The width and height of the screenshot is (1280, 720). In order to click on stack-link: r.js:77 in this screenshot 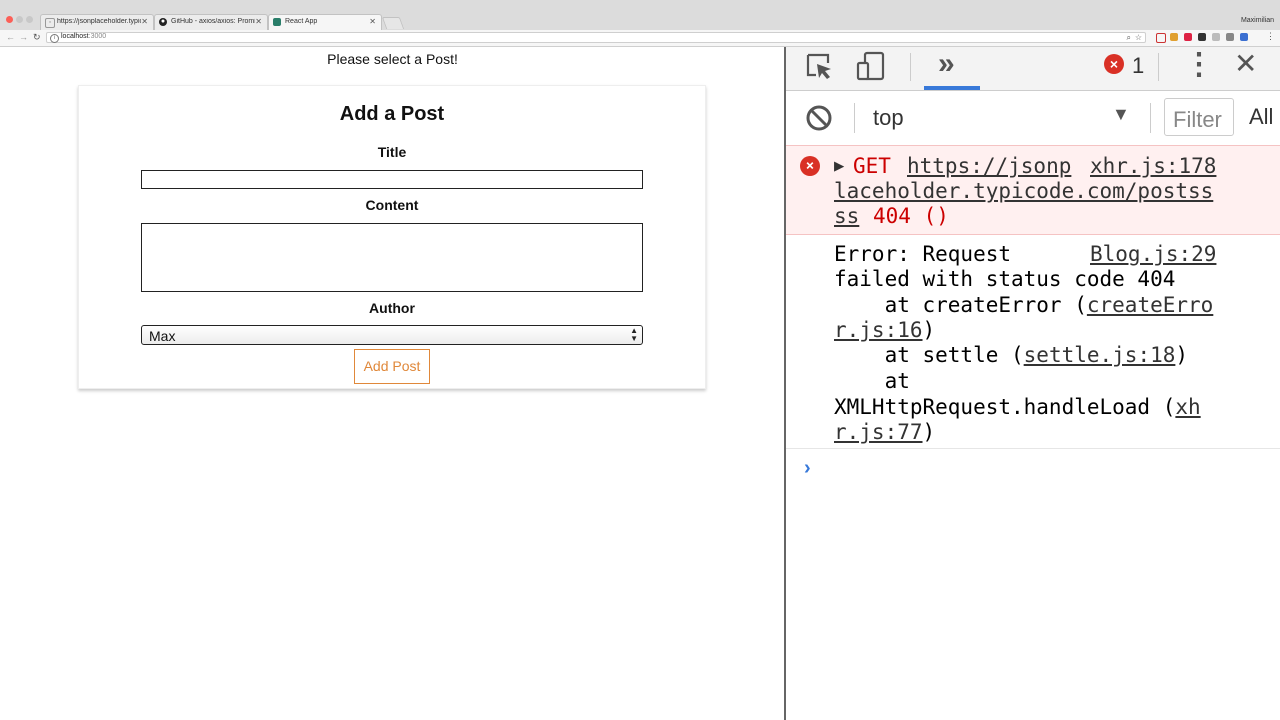, I will do `click(878, 432)`.